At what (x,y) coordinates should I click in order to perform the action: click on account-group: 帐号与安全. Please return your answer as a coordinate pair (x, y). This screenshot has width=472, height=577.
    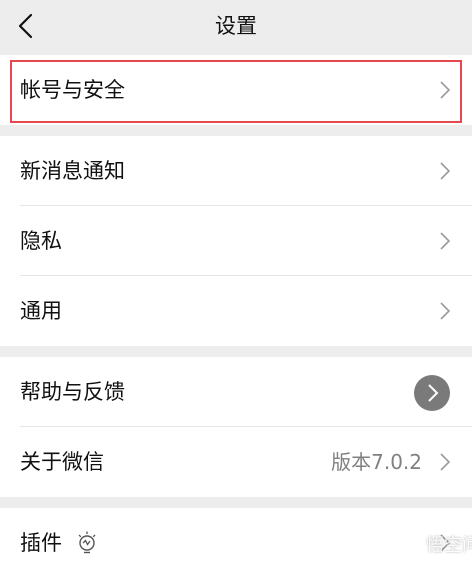
    Looking at the image, I should click on (236, 90).